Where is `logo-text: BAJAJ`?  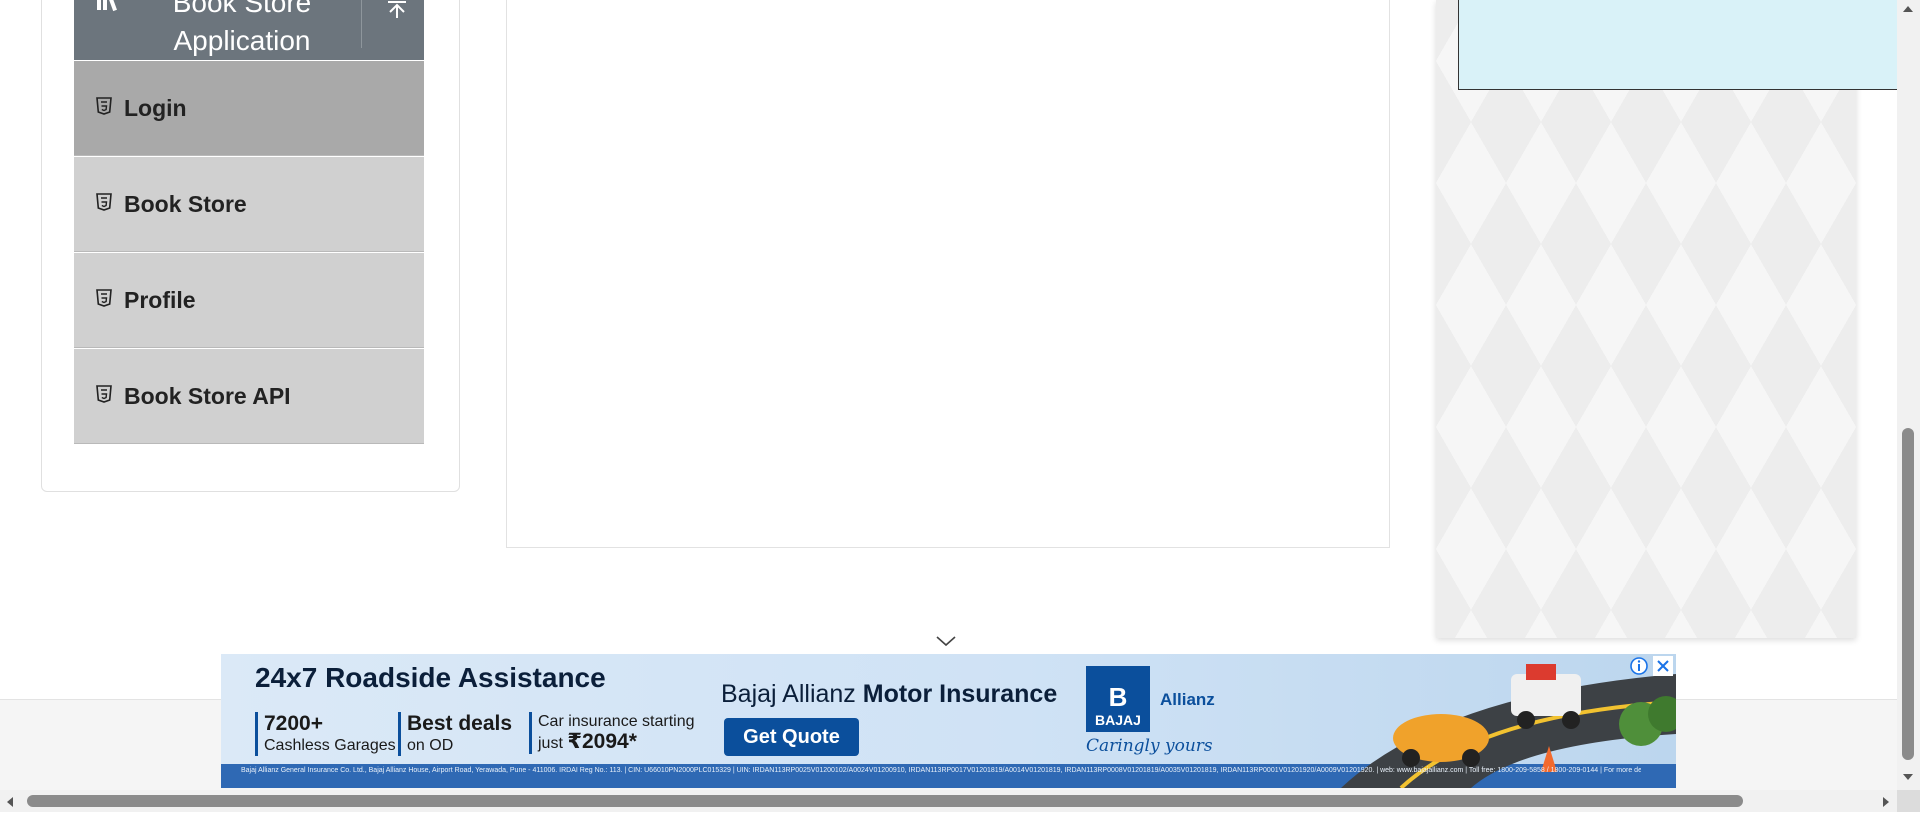 logo-text: BAJAJ is located at coordinates (1118, 720).